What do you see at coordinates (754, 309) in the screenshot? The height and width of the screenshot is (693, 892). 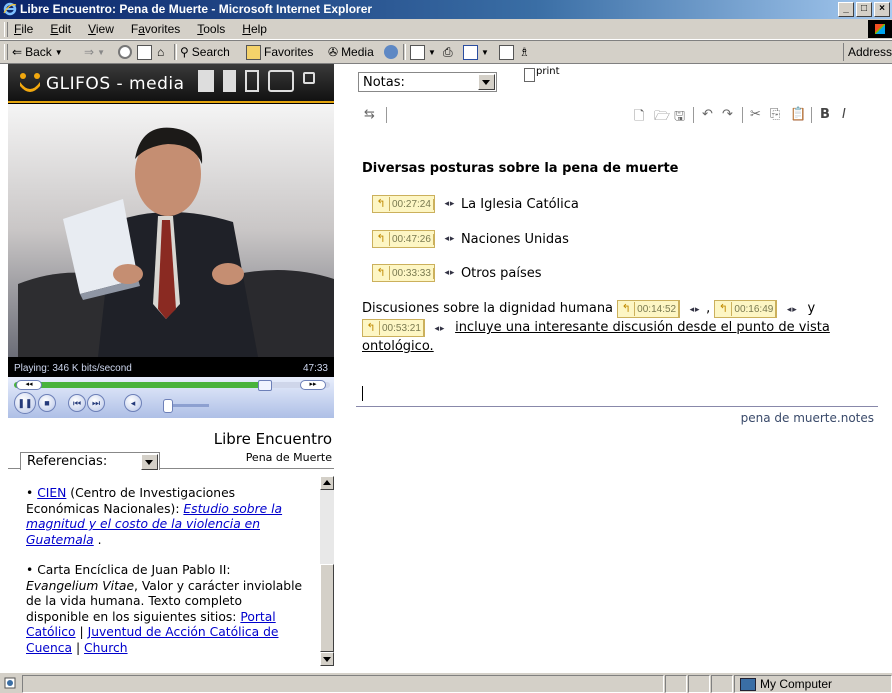 I see `timecode-value: 00:16:49` at bounding box center [754, 309].